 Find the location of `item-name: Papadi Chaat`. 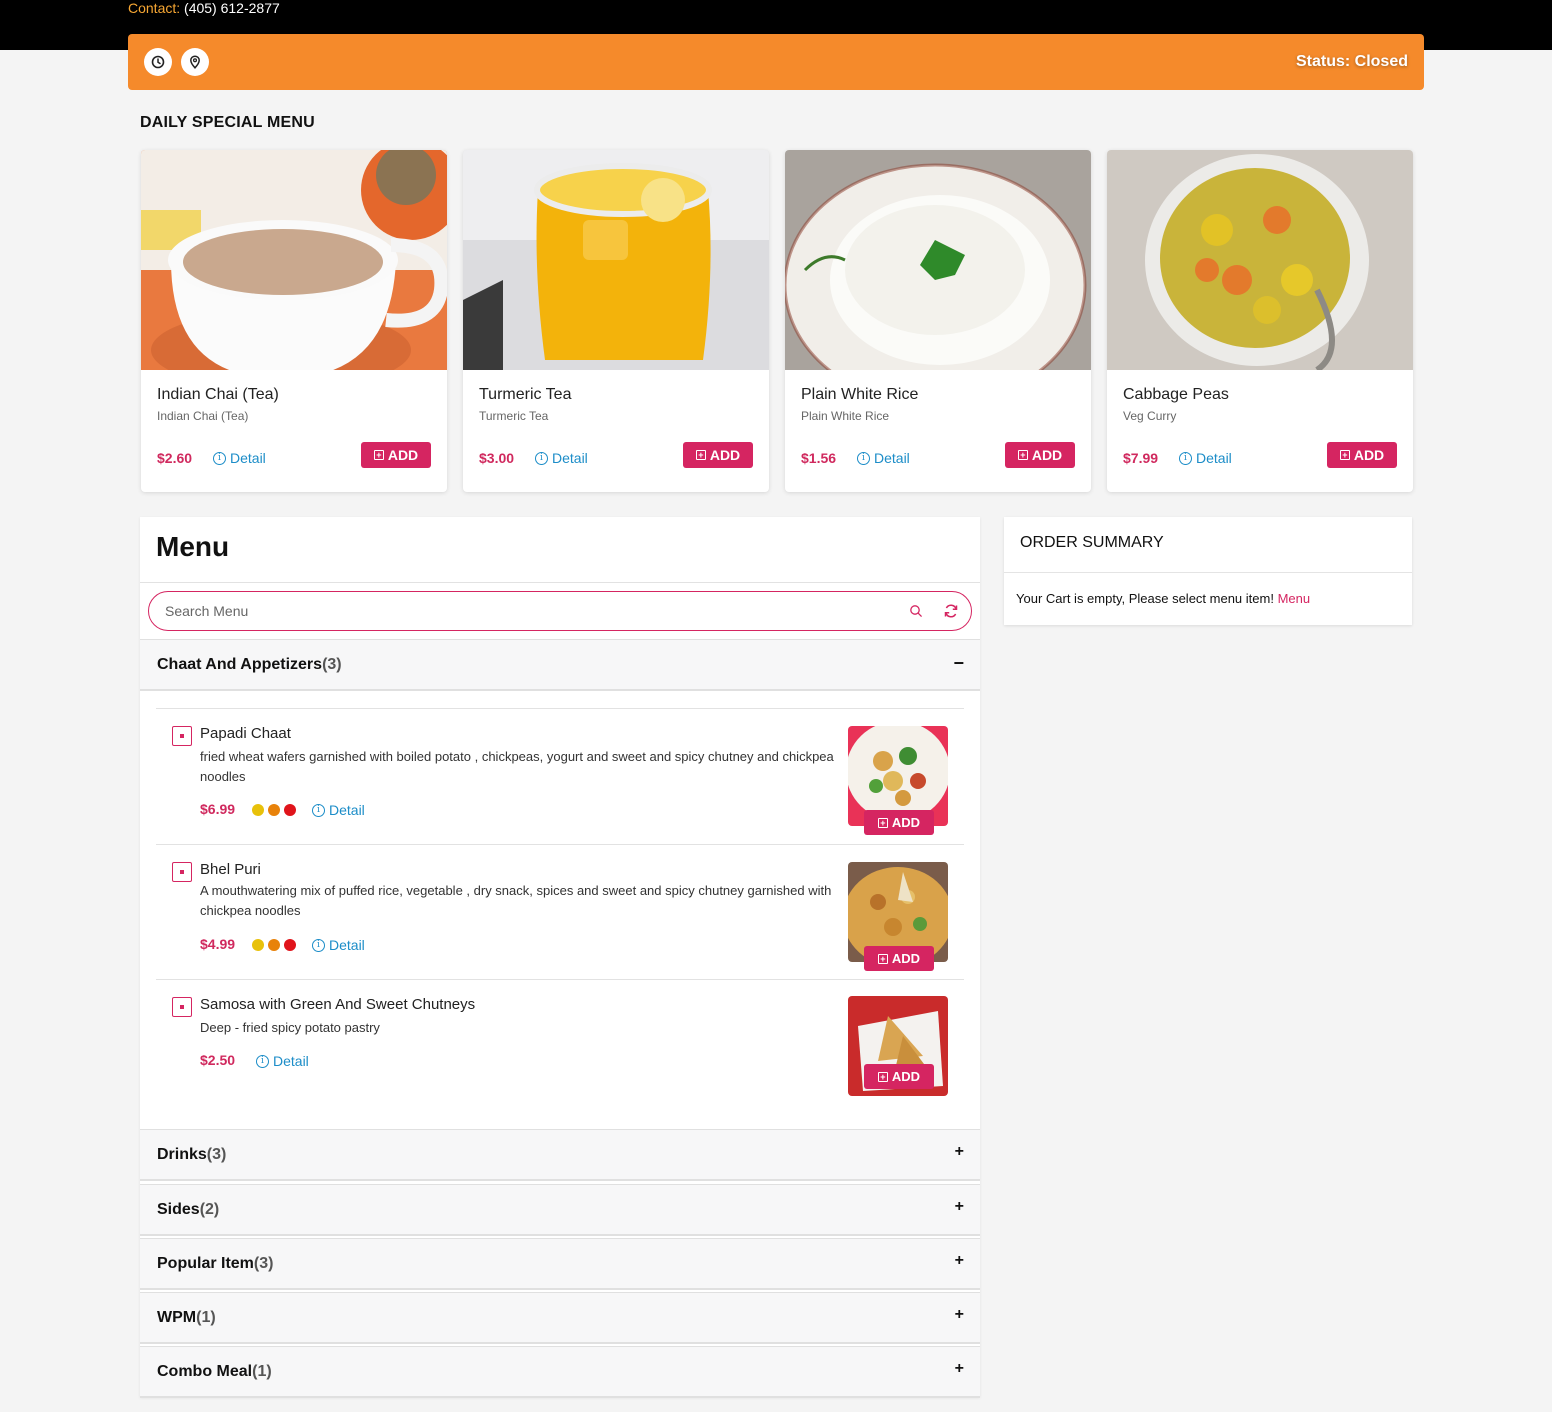

item-name: Papadi Chaat is located at coordinates (245, 733).